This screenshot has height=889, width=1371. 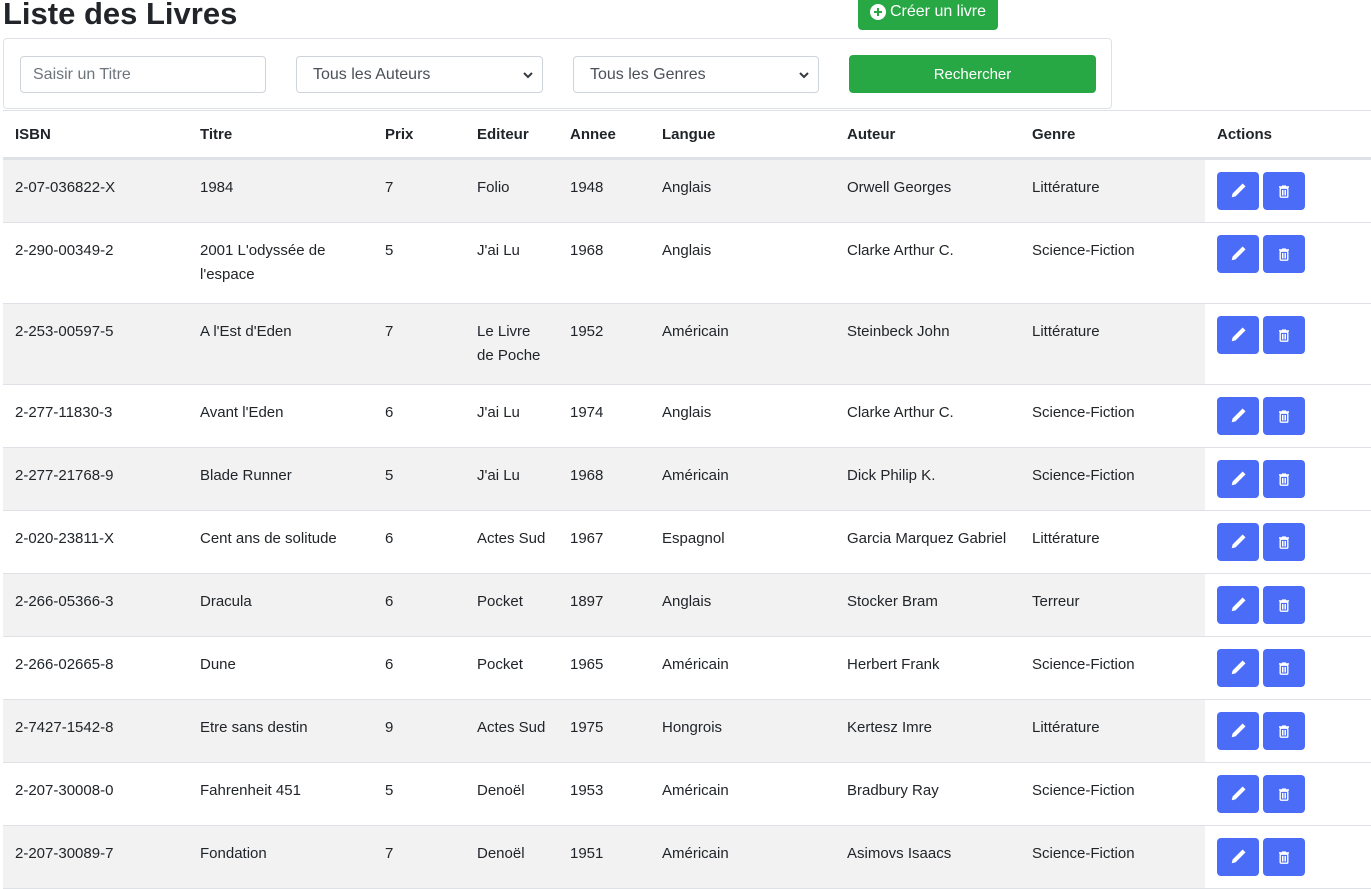 What do you see at coordinates (143, 74) in the screenshot?
I see `title-search-input` at bounding box center [143, 74].